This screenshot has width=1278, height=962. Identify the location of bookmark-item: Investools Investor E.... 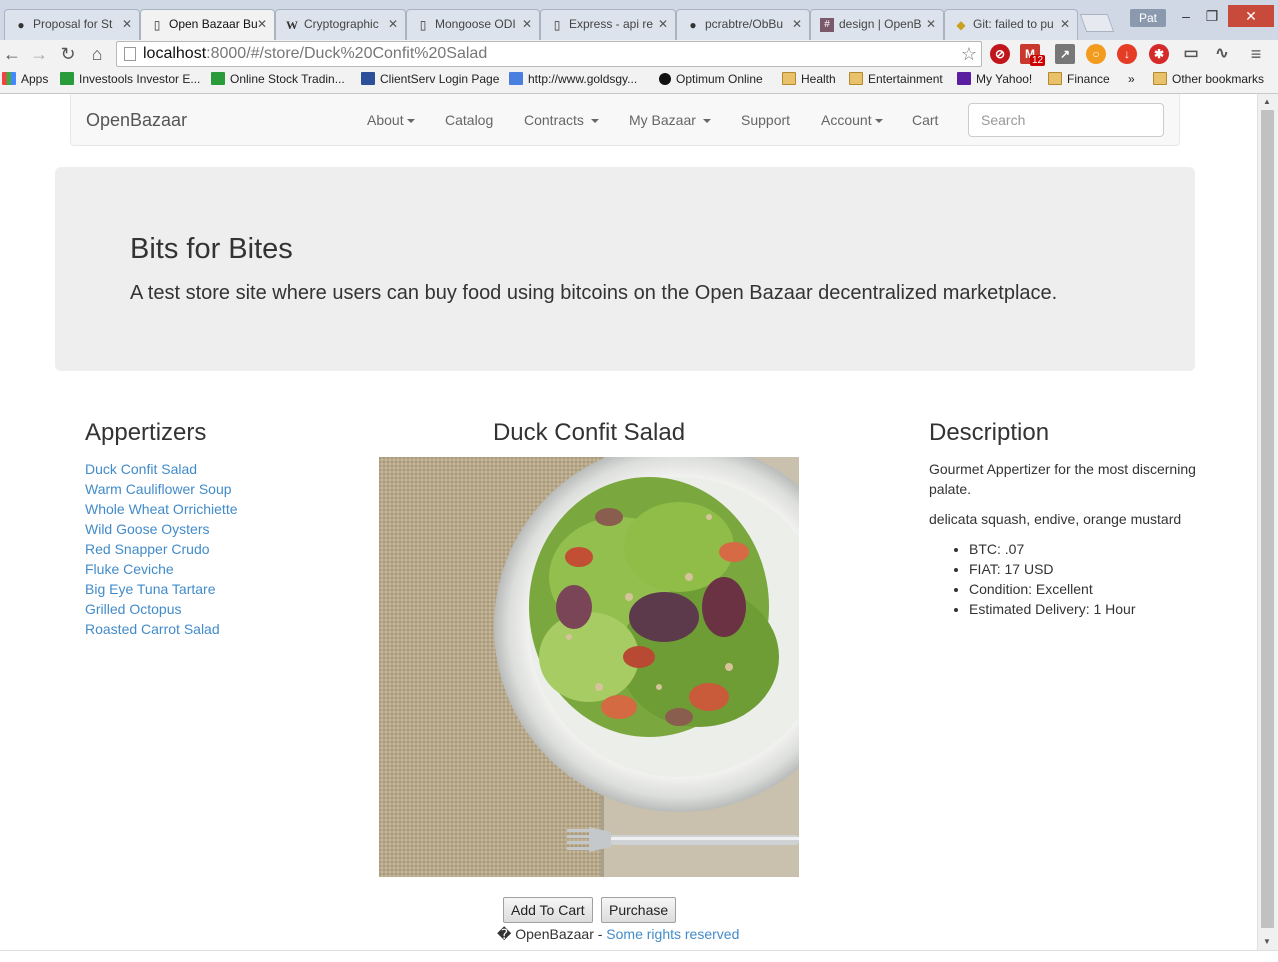
(130, 79).